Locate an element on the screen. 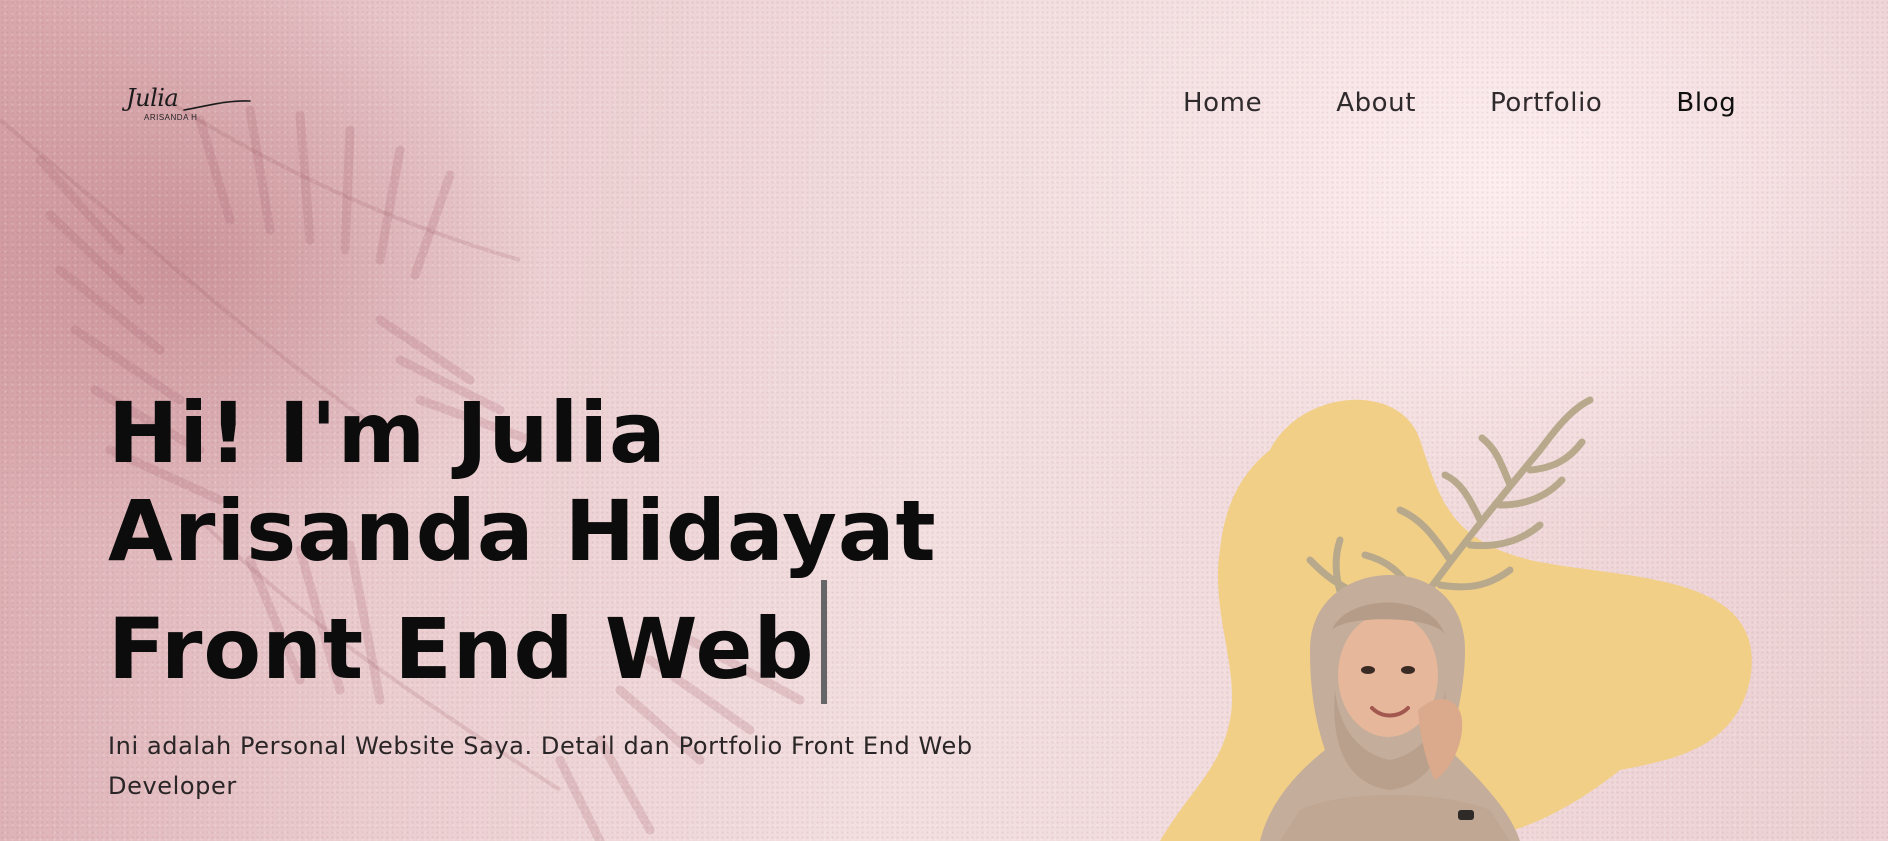 Image resolution: width=1888 pixels, height=841 pixels. hero-title-line-2: Arisanda Hidayat is located at coordinates (522, 531).